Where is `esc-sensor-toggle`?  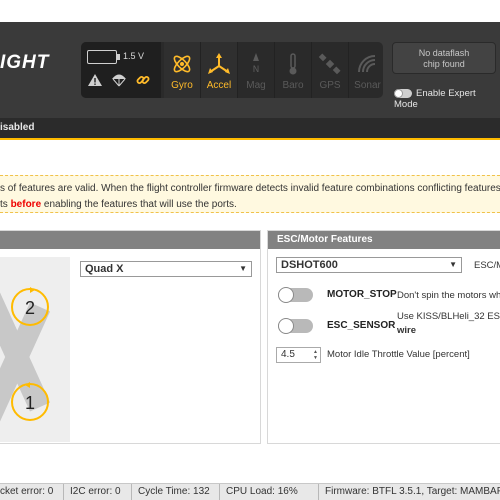
esc-sensor-toggle is located at coordinates (295, 326).